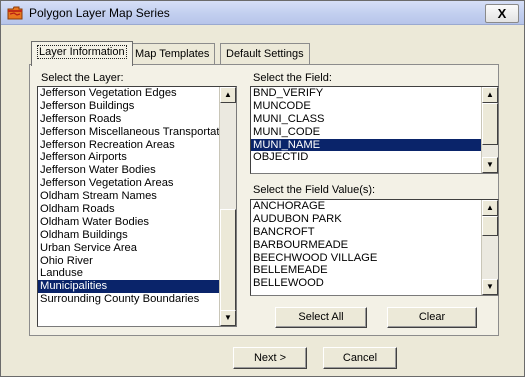 This screenshot has width=525, height=377. I want to click on layer-scroll-thumb, so click(228, 260).